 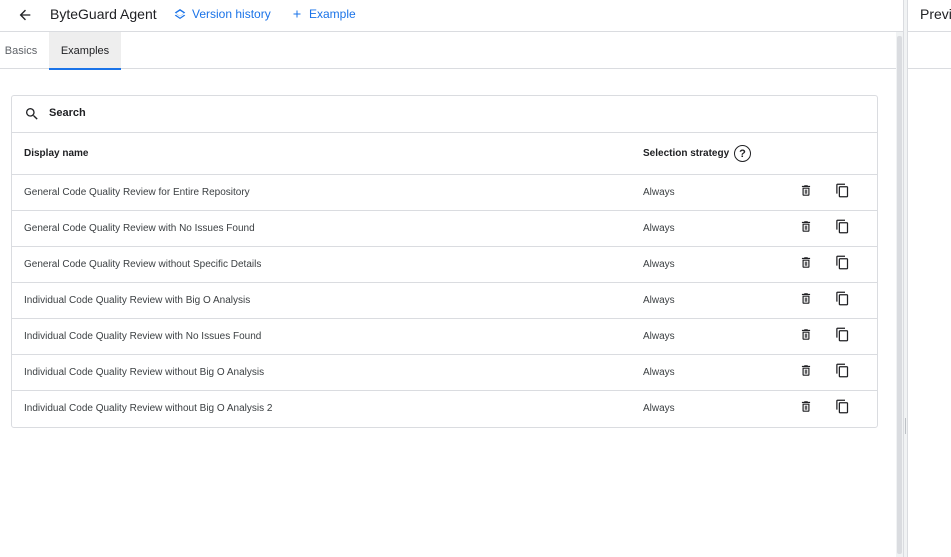 I want to click on add-example-label: Example, so click(x=332, y=14).